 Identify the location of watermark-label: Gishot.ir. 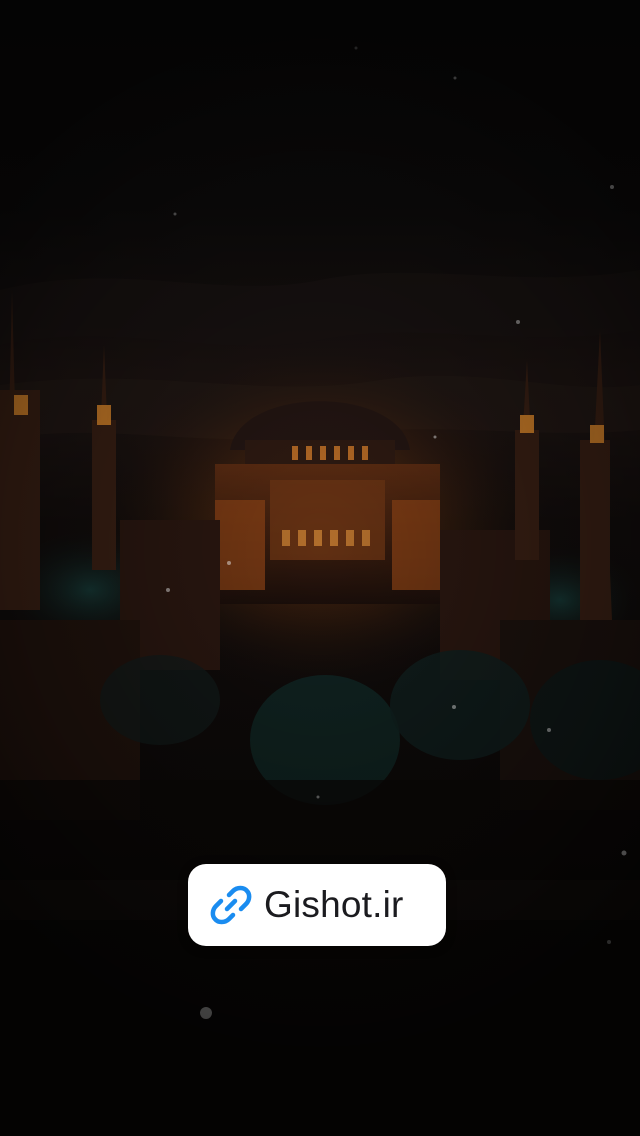
(334, 904).